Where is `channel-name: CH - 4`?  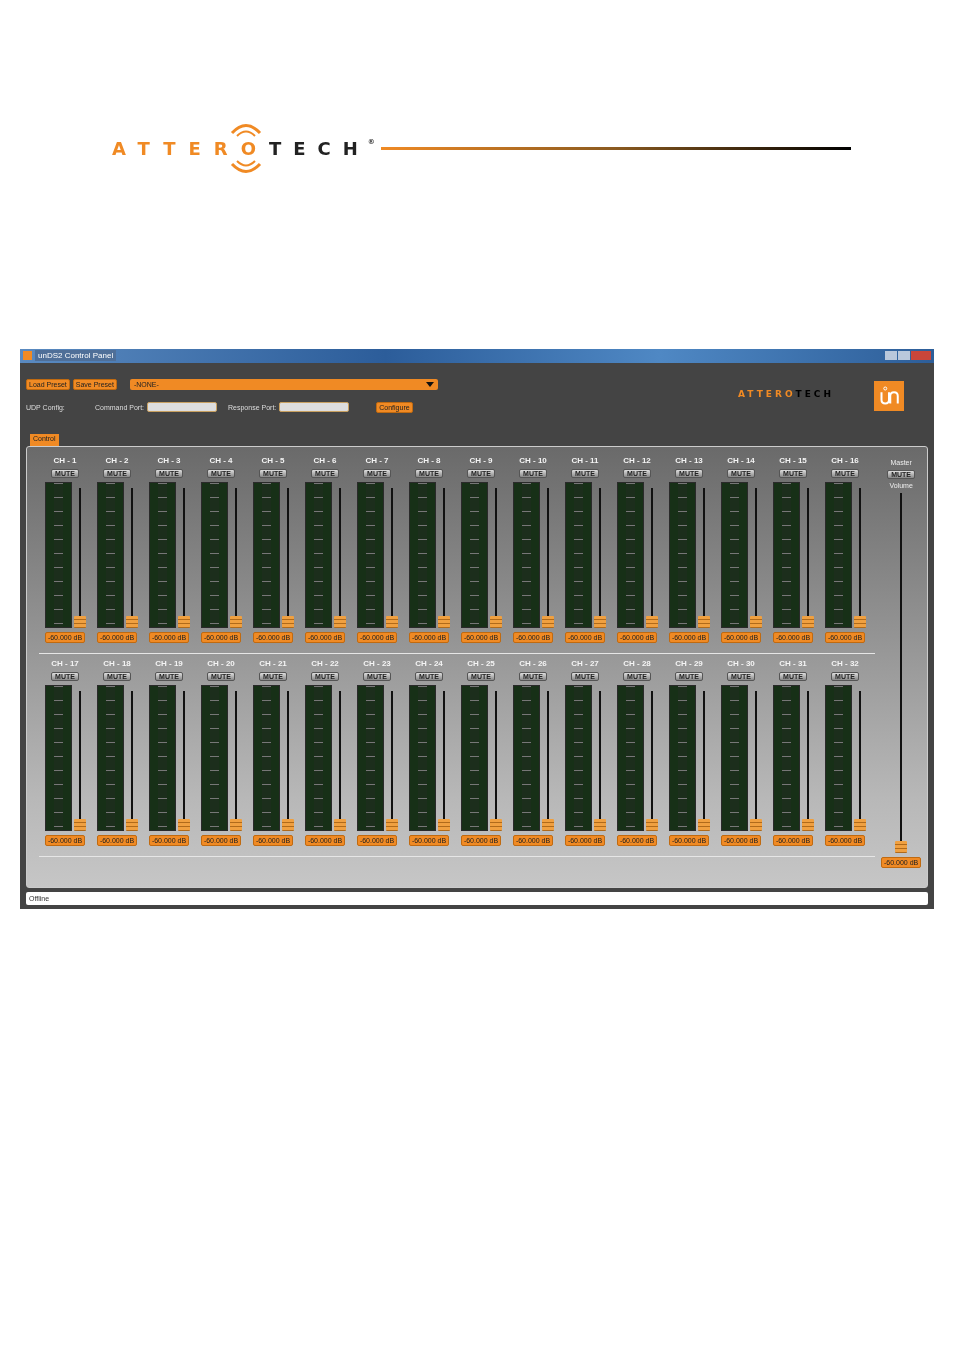 channel-name: CH - 4 is located at coordinates (221, 461).